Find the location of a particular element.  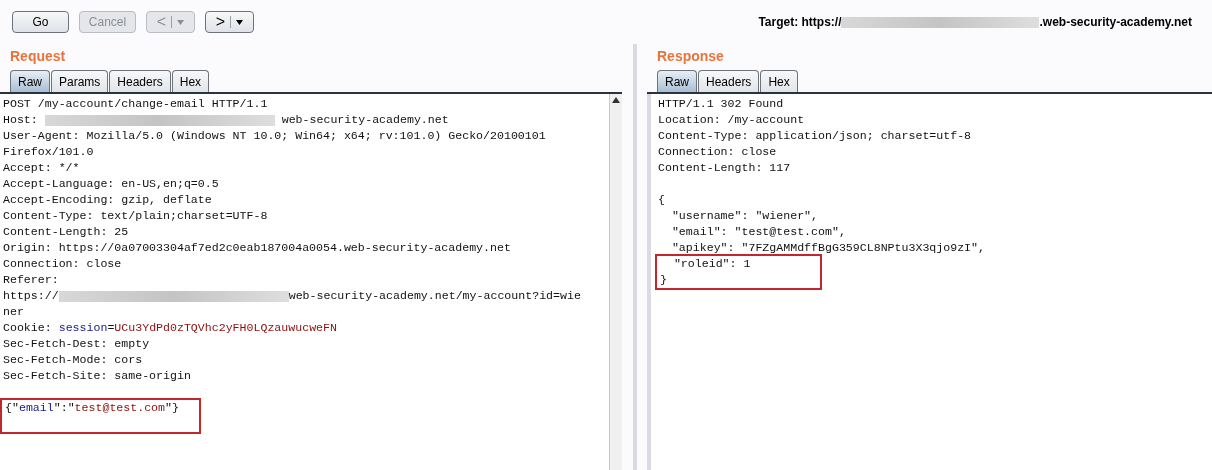

code-line: {"email":"test@test.com"} is located at coordinates (91, 408).